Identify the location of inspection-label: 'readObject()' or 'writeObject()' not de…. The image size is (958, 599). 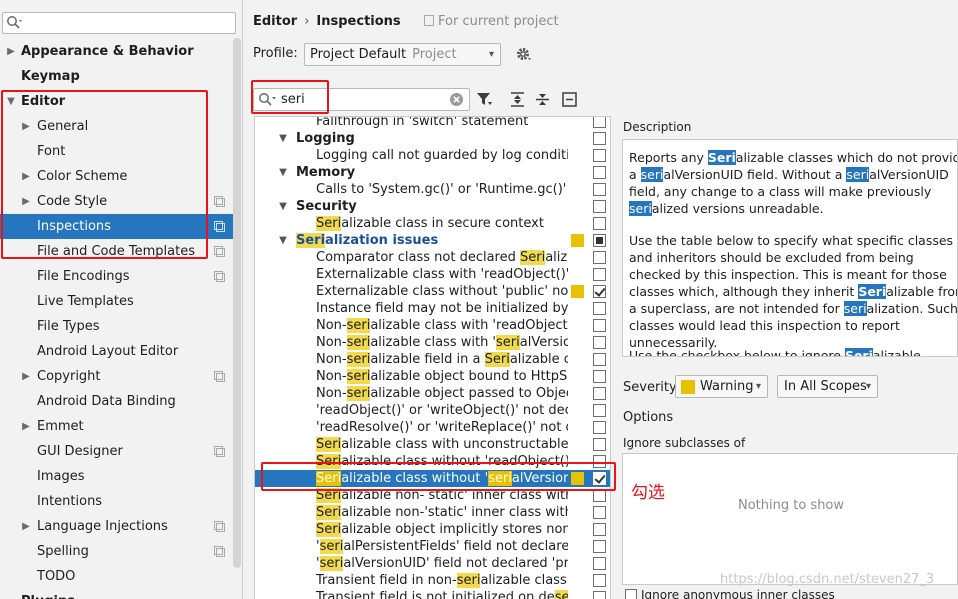
(442, 410).